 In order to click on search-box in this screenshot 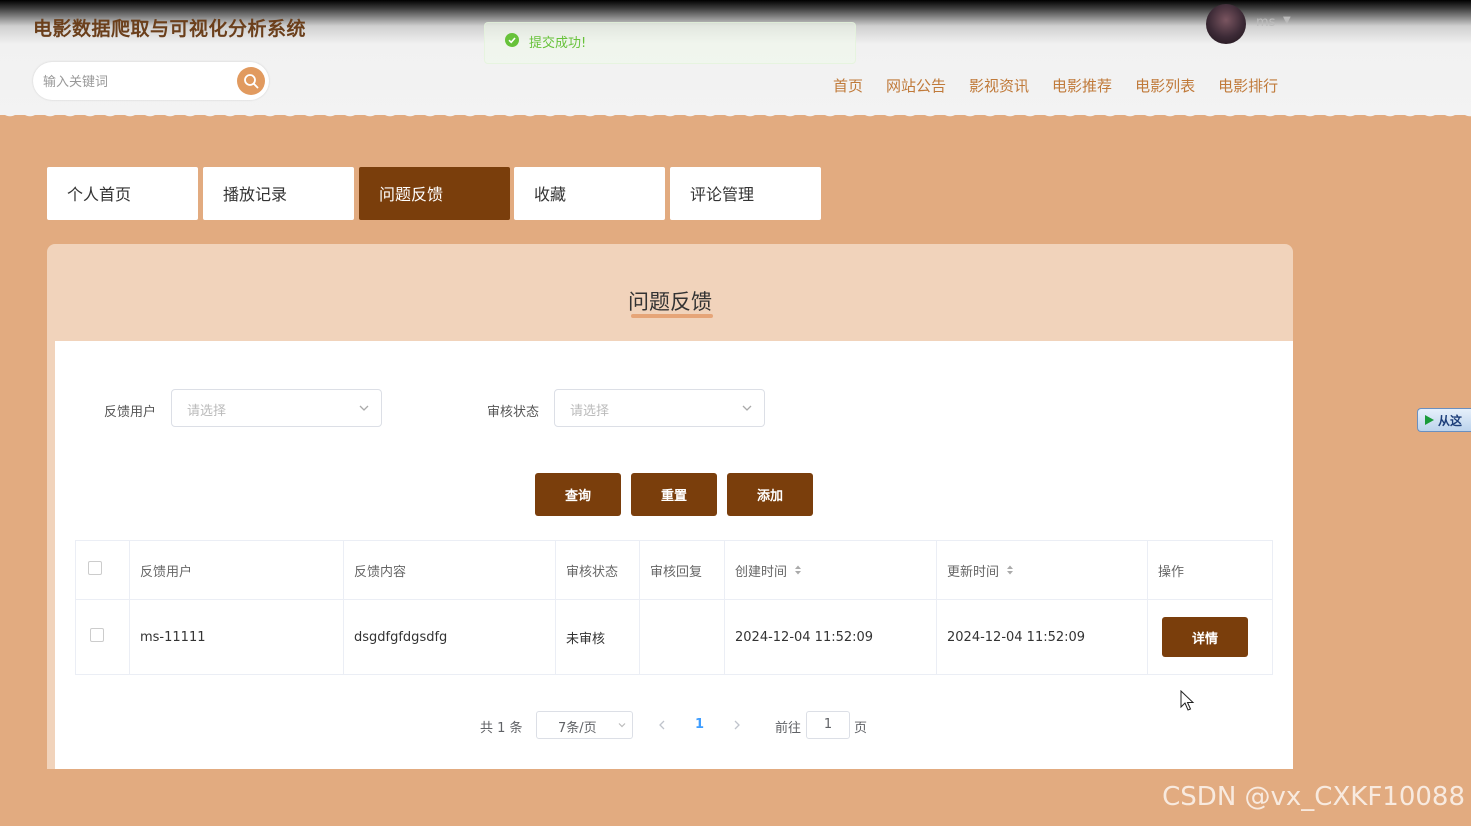, I will do `click(151, 81)`.